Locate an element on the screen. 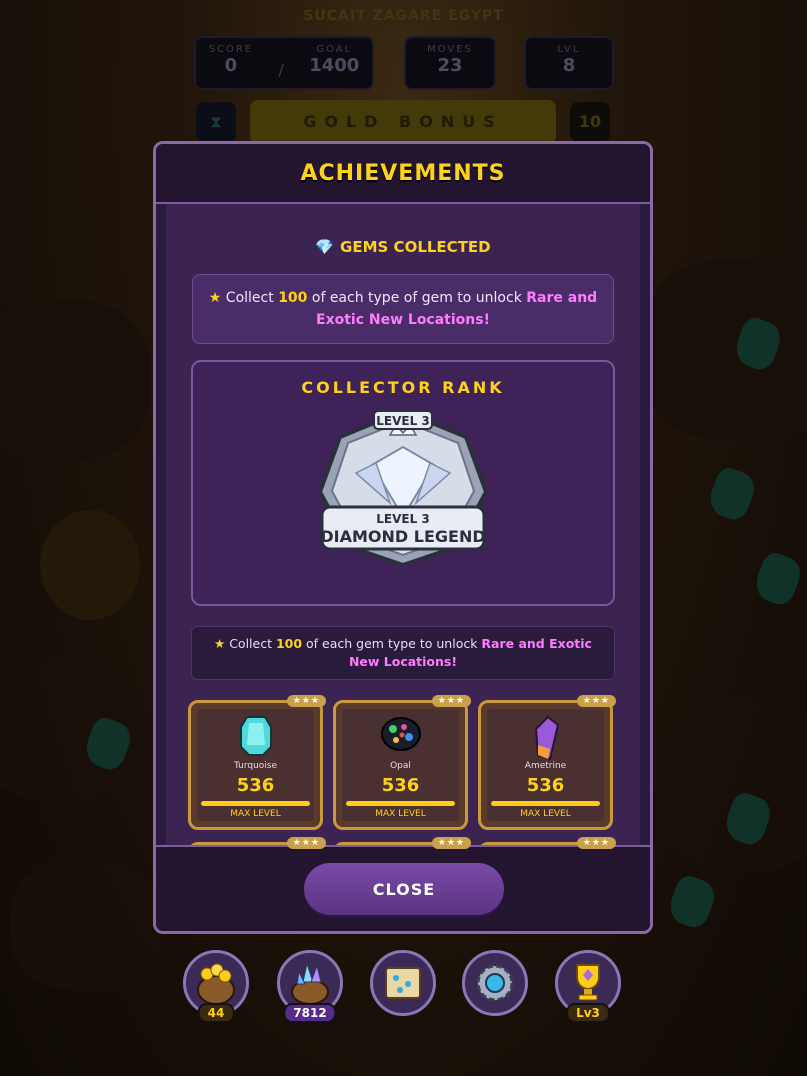 The width and height of the screenshot is (807, 1076). gem-name: Opal is located at coordinates (400, 766).